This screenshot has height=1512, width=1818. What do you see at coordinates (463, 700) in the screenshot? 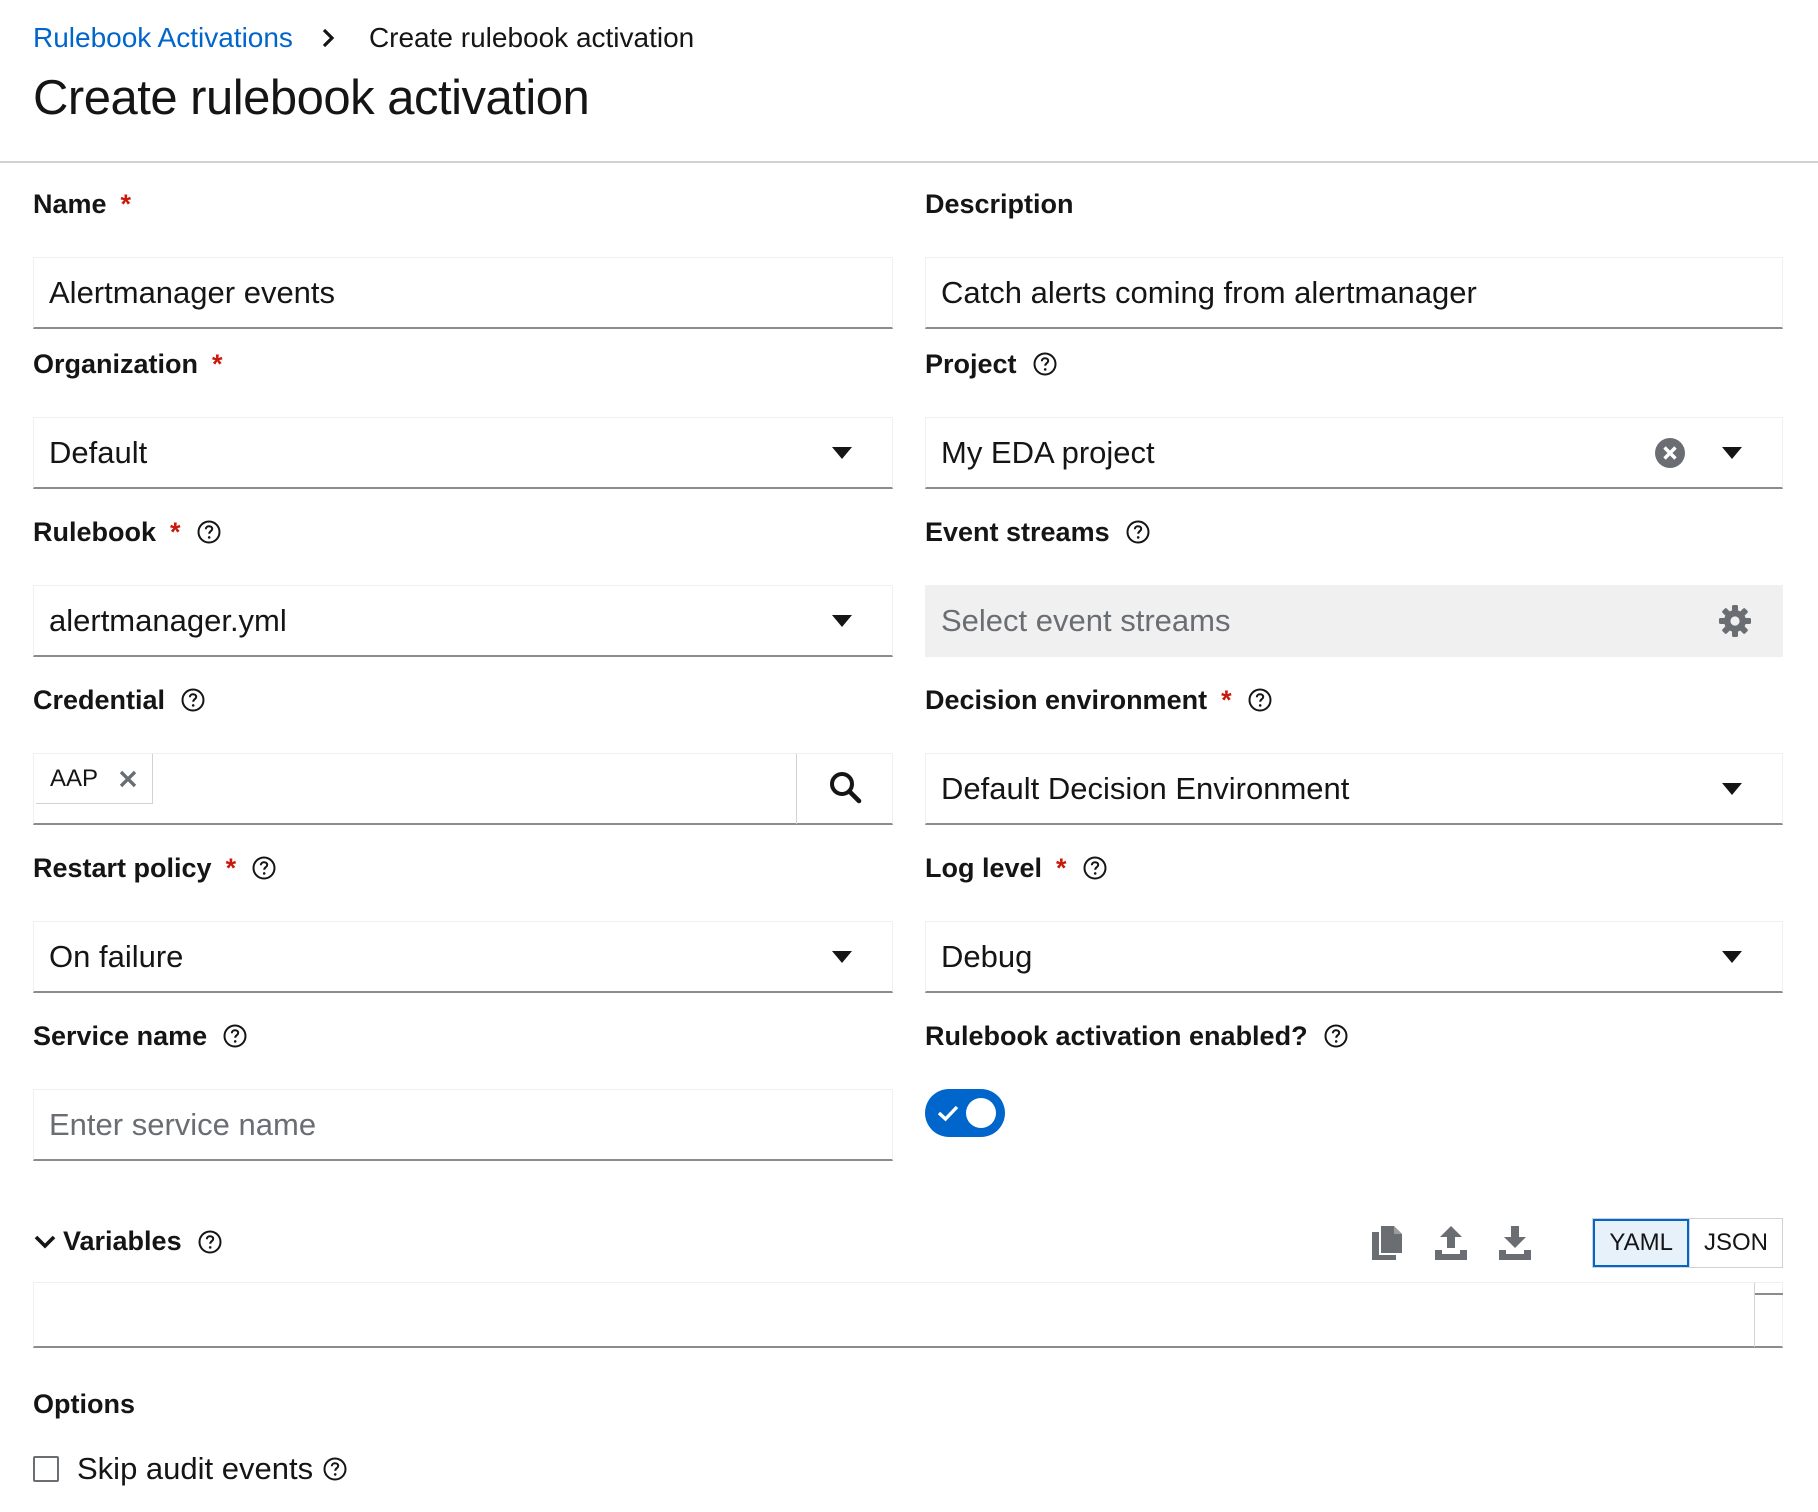
I see `credential-label: Credential` at bounding box center [463, 700].